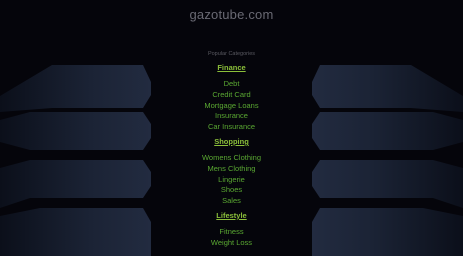 The width and height of the screenshot is (463, 256). What do you see at coordinates (231, 84) in the screenshot?
I see `category-link: Debt` at bounding box center [231, 84].